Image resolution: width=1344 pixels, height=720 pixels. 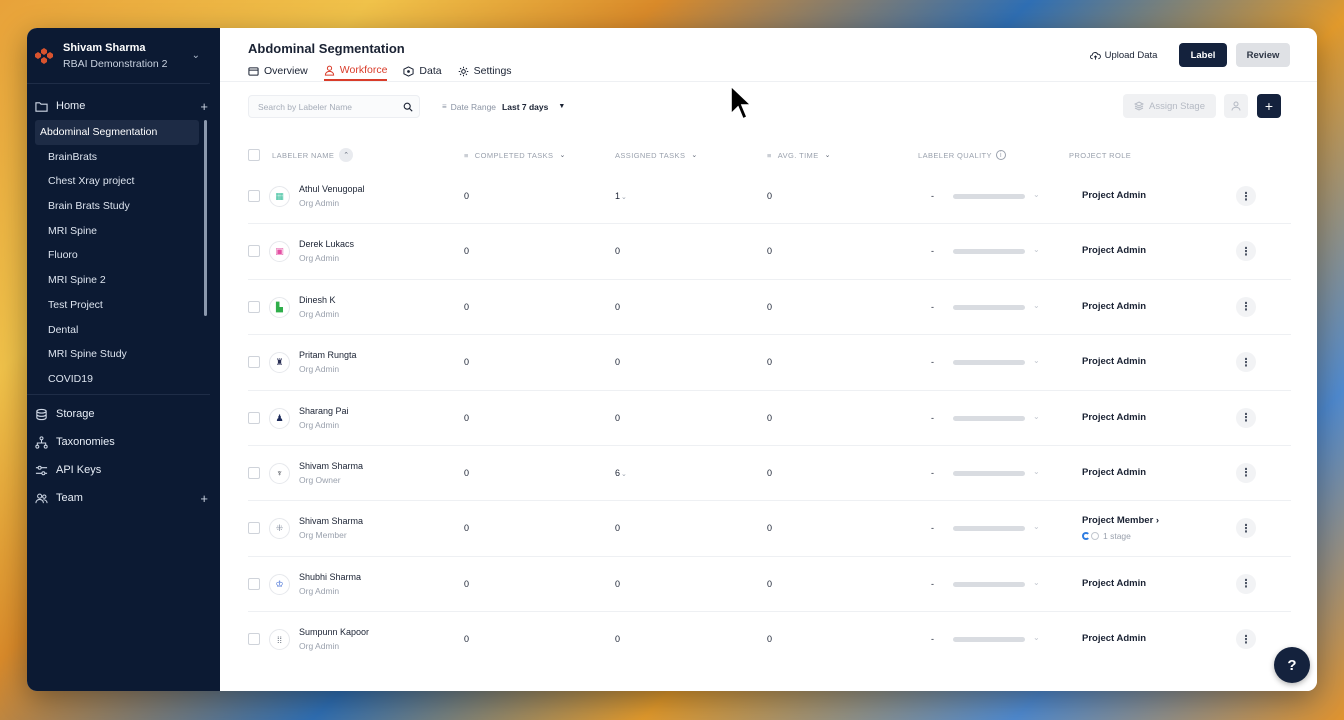 What do you see at coordinates (485, 71) in the screenshot?
I see `tab-settings: Settings` at bounding box center [485, 71].